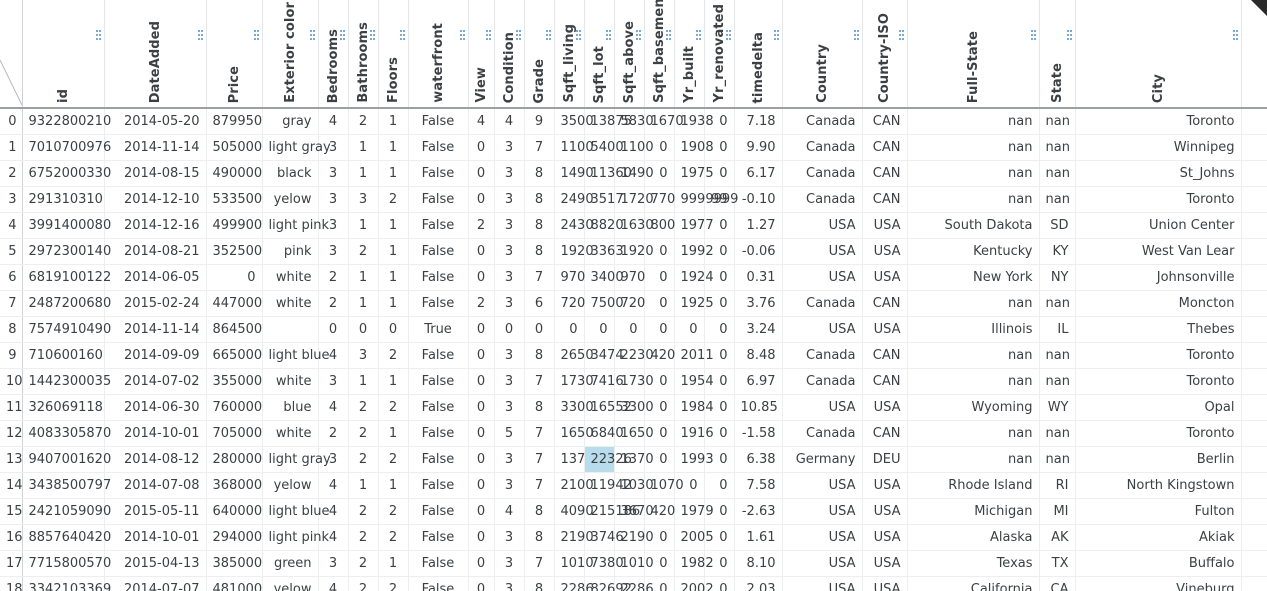  Describe the element at coordinates (155, 251) in the screenshot. I see `cell-dateadded: 2014-08-21` at that location.